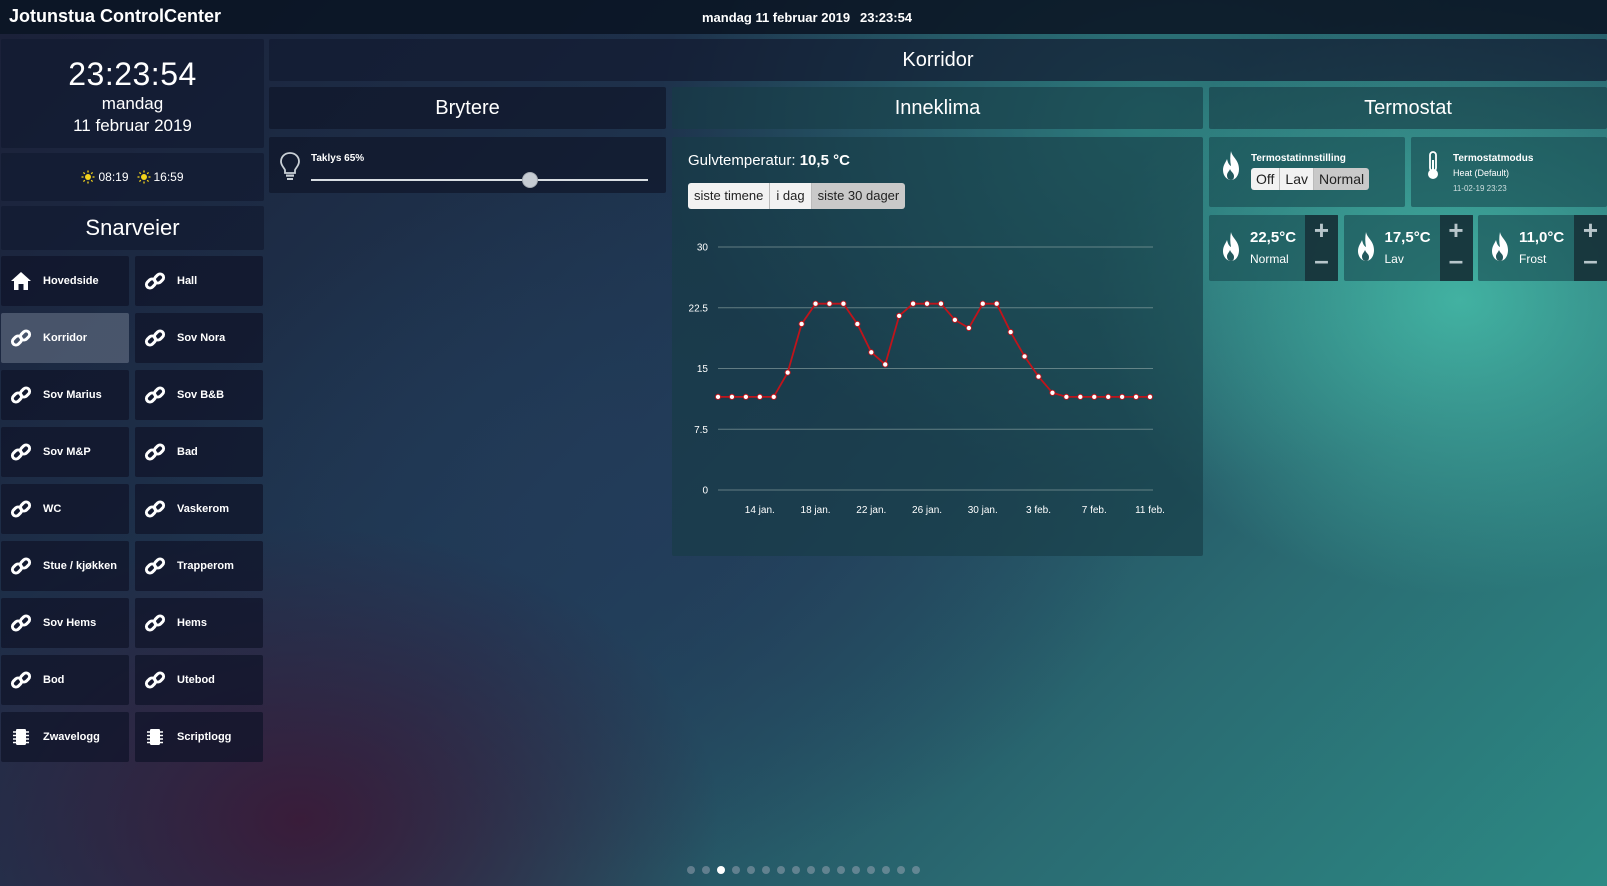 The height and width of the screenshot is (886, 1607). Describe the element at coordinates (858, 196) in the screenshot. I see `range-button-siste-30-dager: siste 30 dager` at that location.